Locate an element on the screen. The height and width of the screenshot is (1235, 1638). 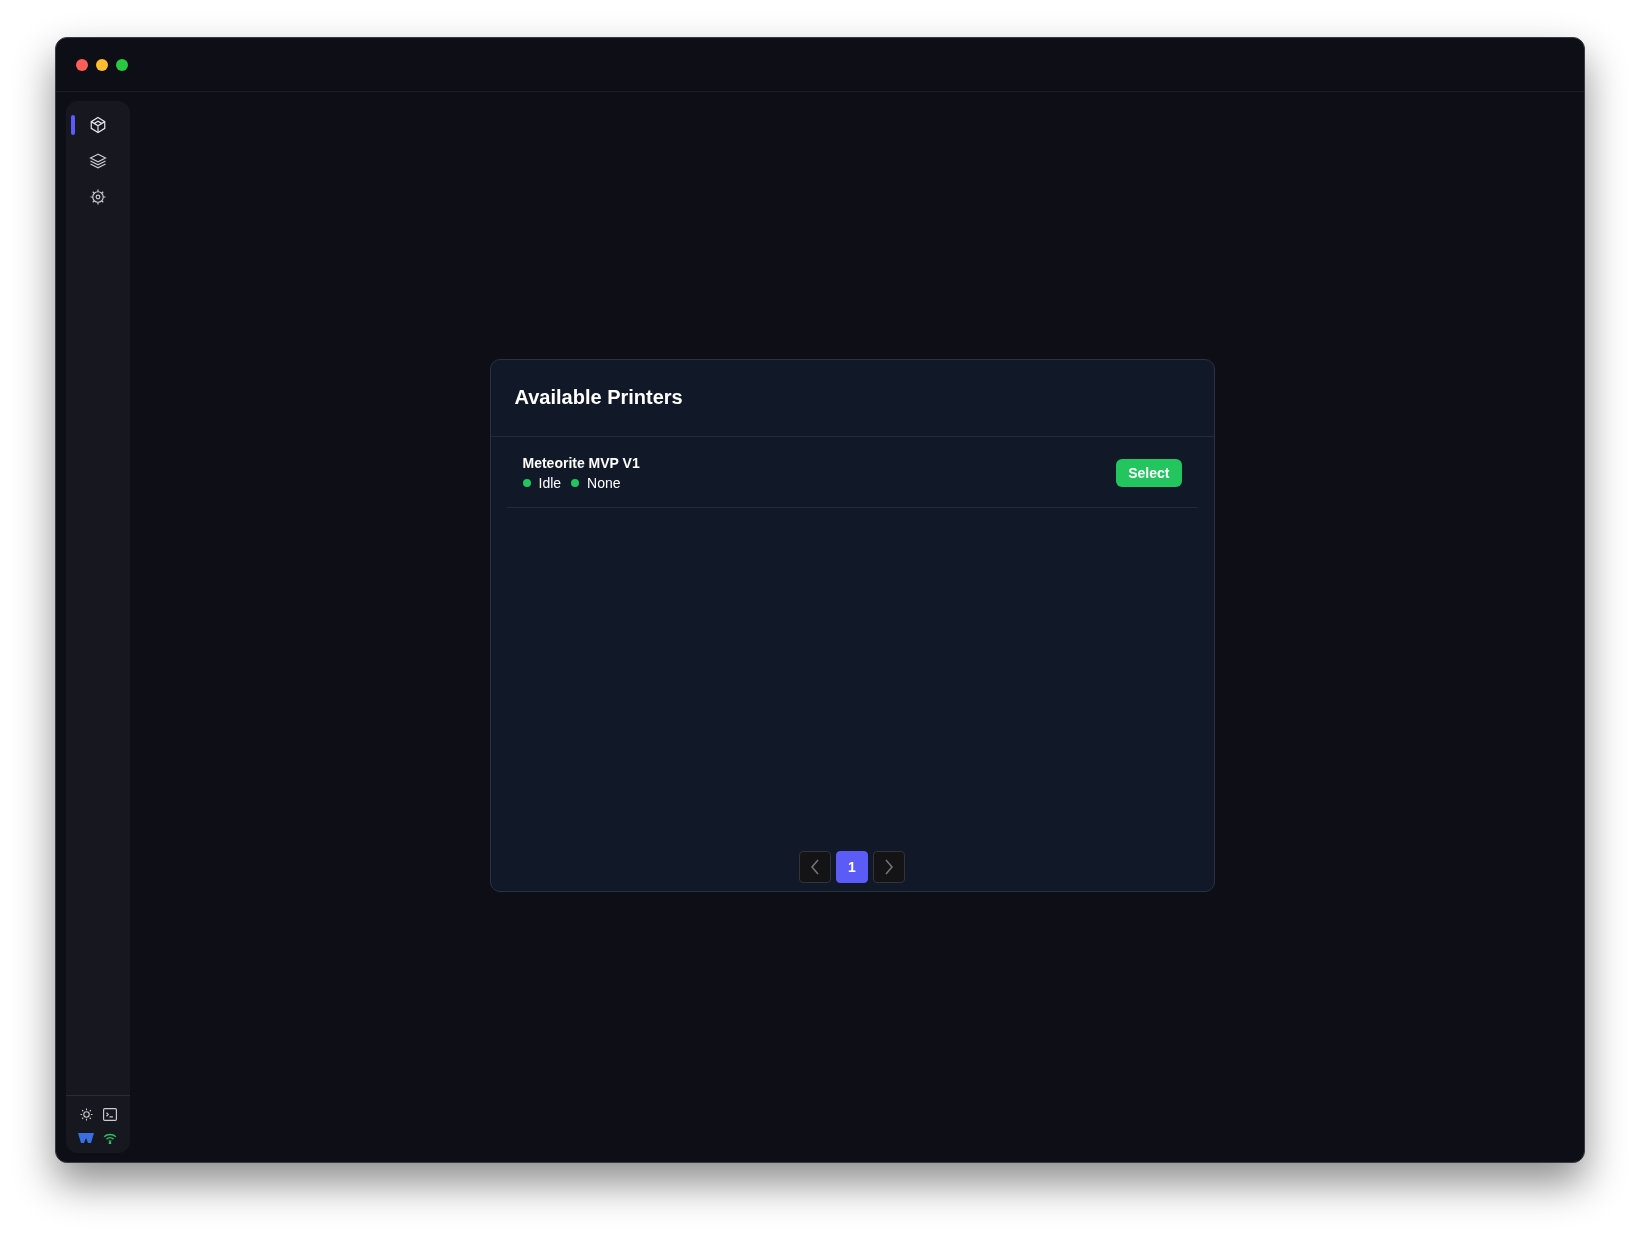
page-button: 1 is located at coordinates (852, 866).